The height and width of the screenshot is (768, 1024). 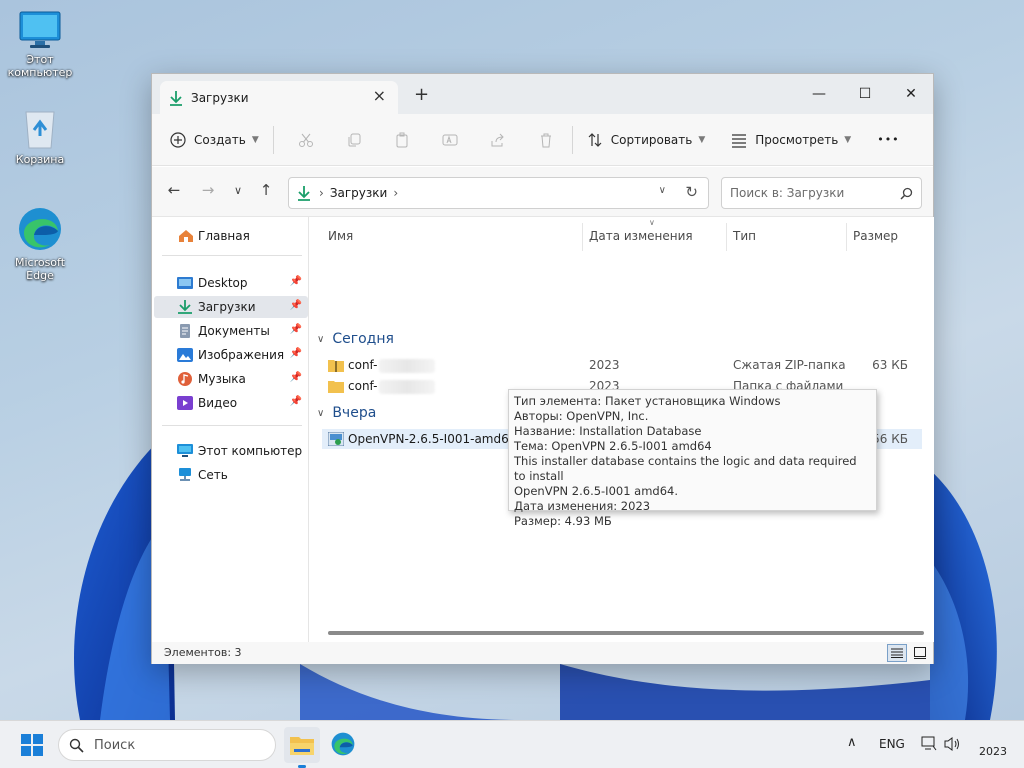 I want to click on sidebar-item-label: Изображения, so click(x=241, y=355).